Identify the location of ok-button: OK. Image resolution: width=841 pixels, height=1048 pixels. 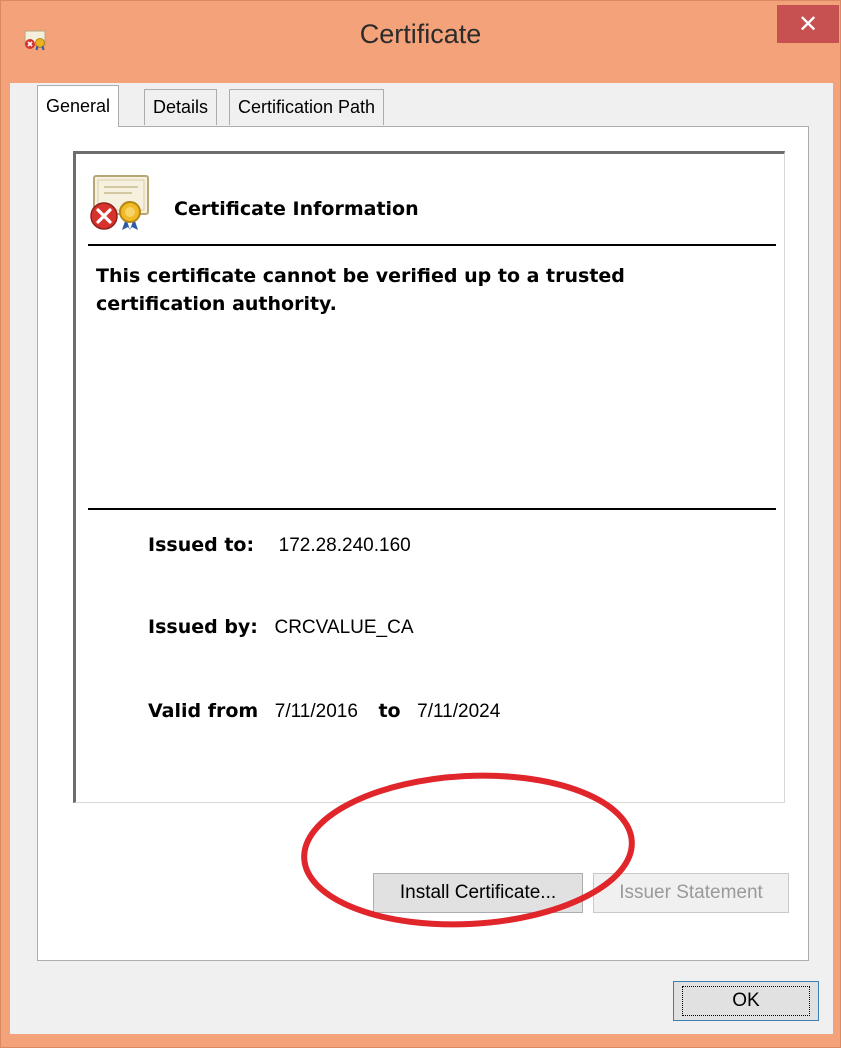
(746, 1001).